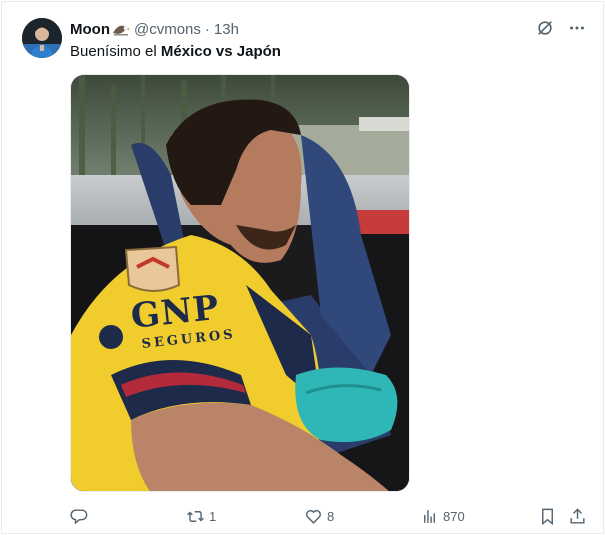  I want to click on reply-button, so click(81, 516).